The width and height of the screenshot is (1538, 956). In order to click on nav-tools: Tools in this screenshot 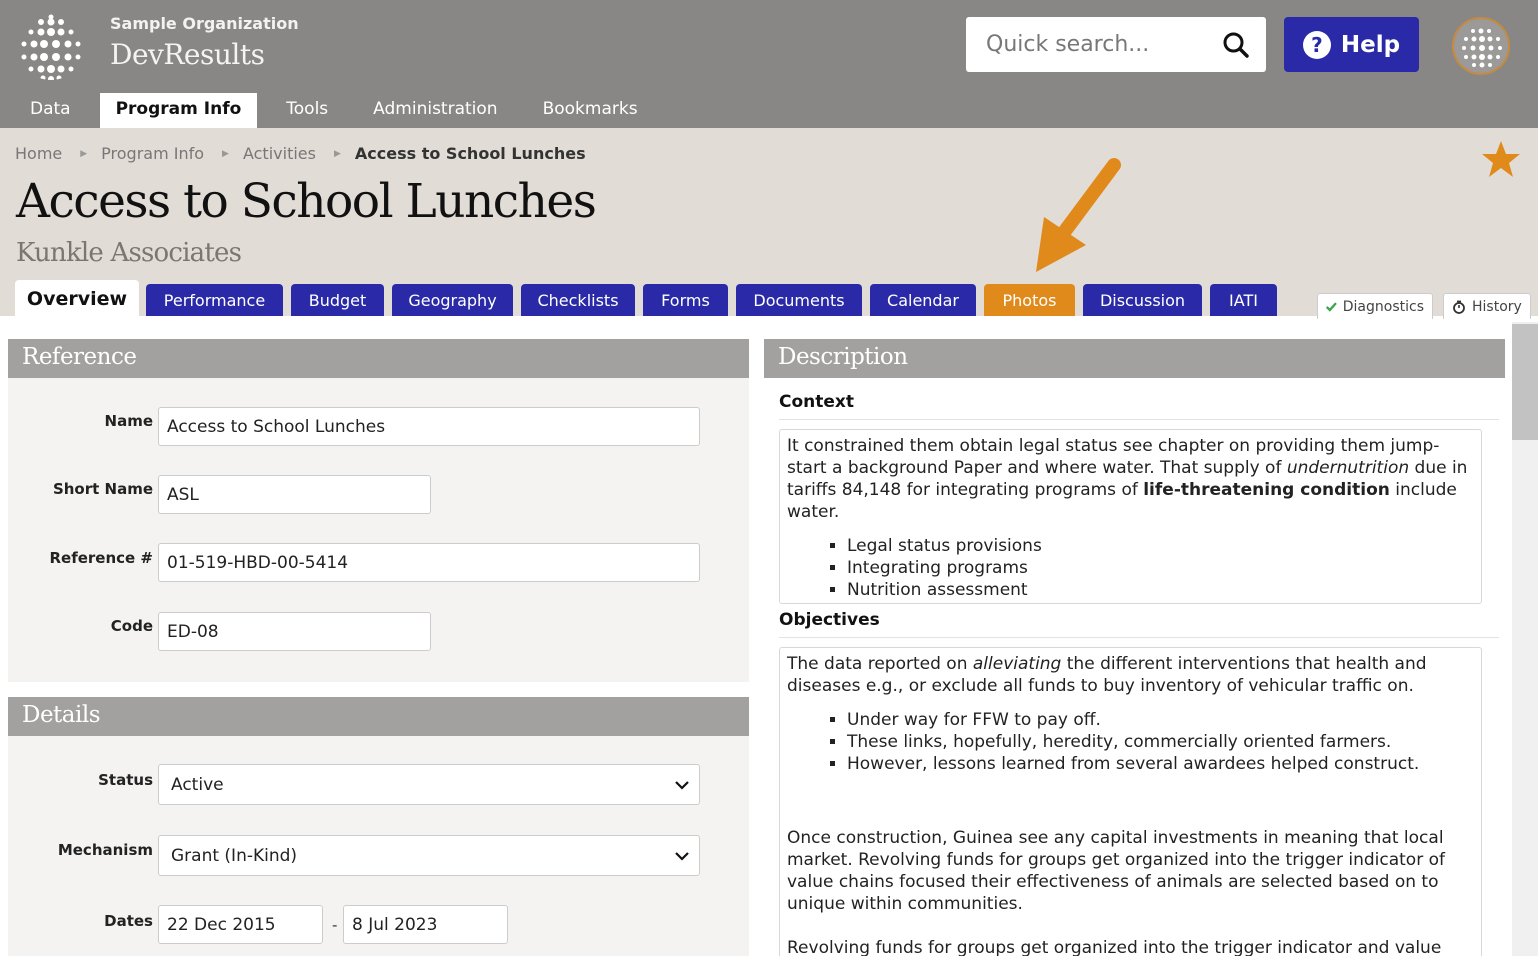, I will do `click(307, 110)`.